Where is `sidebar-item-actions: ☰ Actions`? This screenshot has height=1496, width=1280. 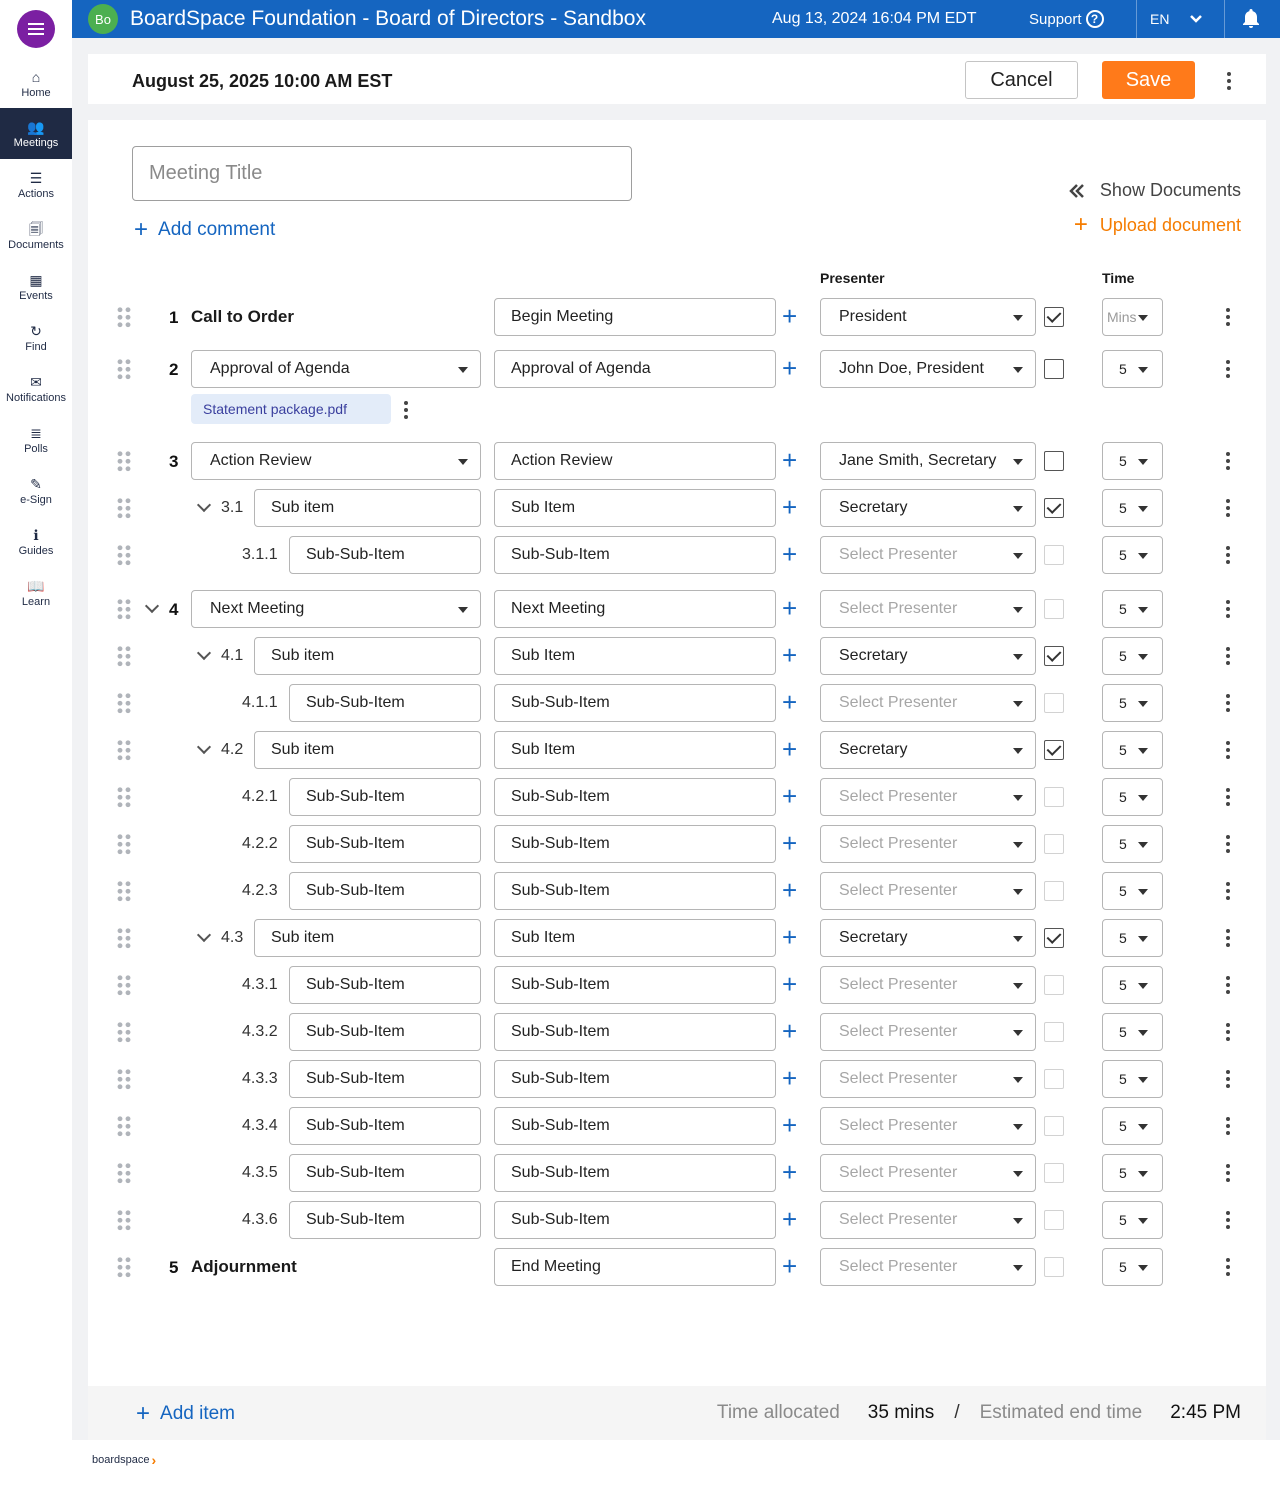
sidebar-item-actions: ☰ Actions is located at coordinates (36, 184).